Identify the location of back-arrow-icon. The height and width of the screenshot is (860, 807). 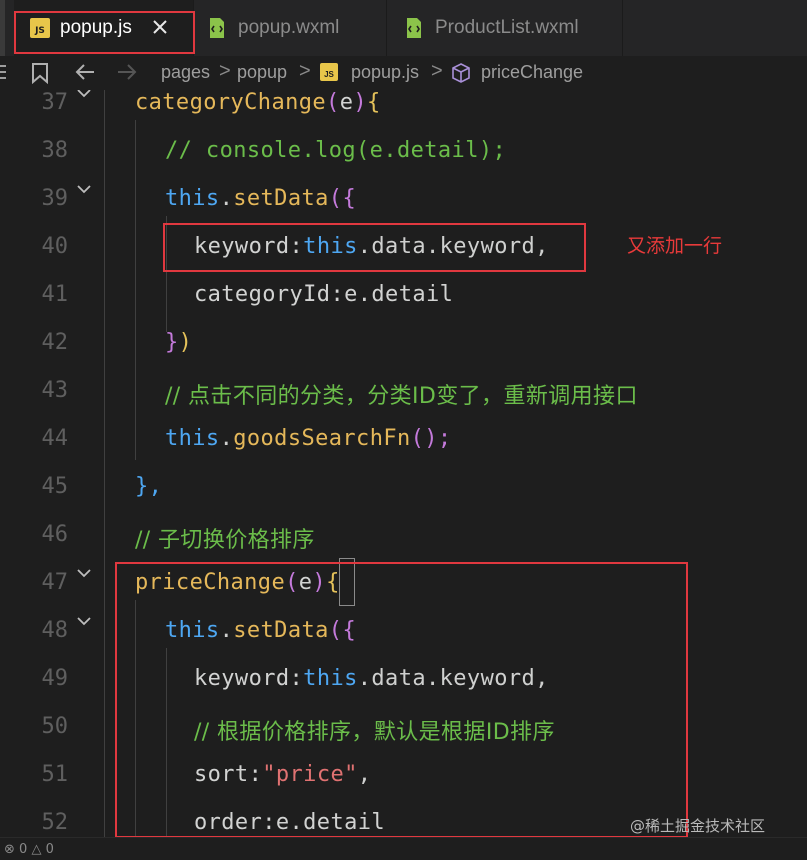
(85, 74).